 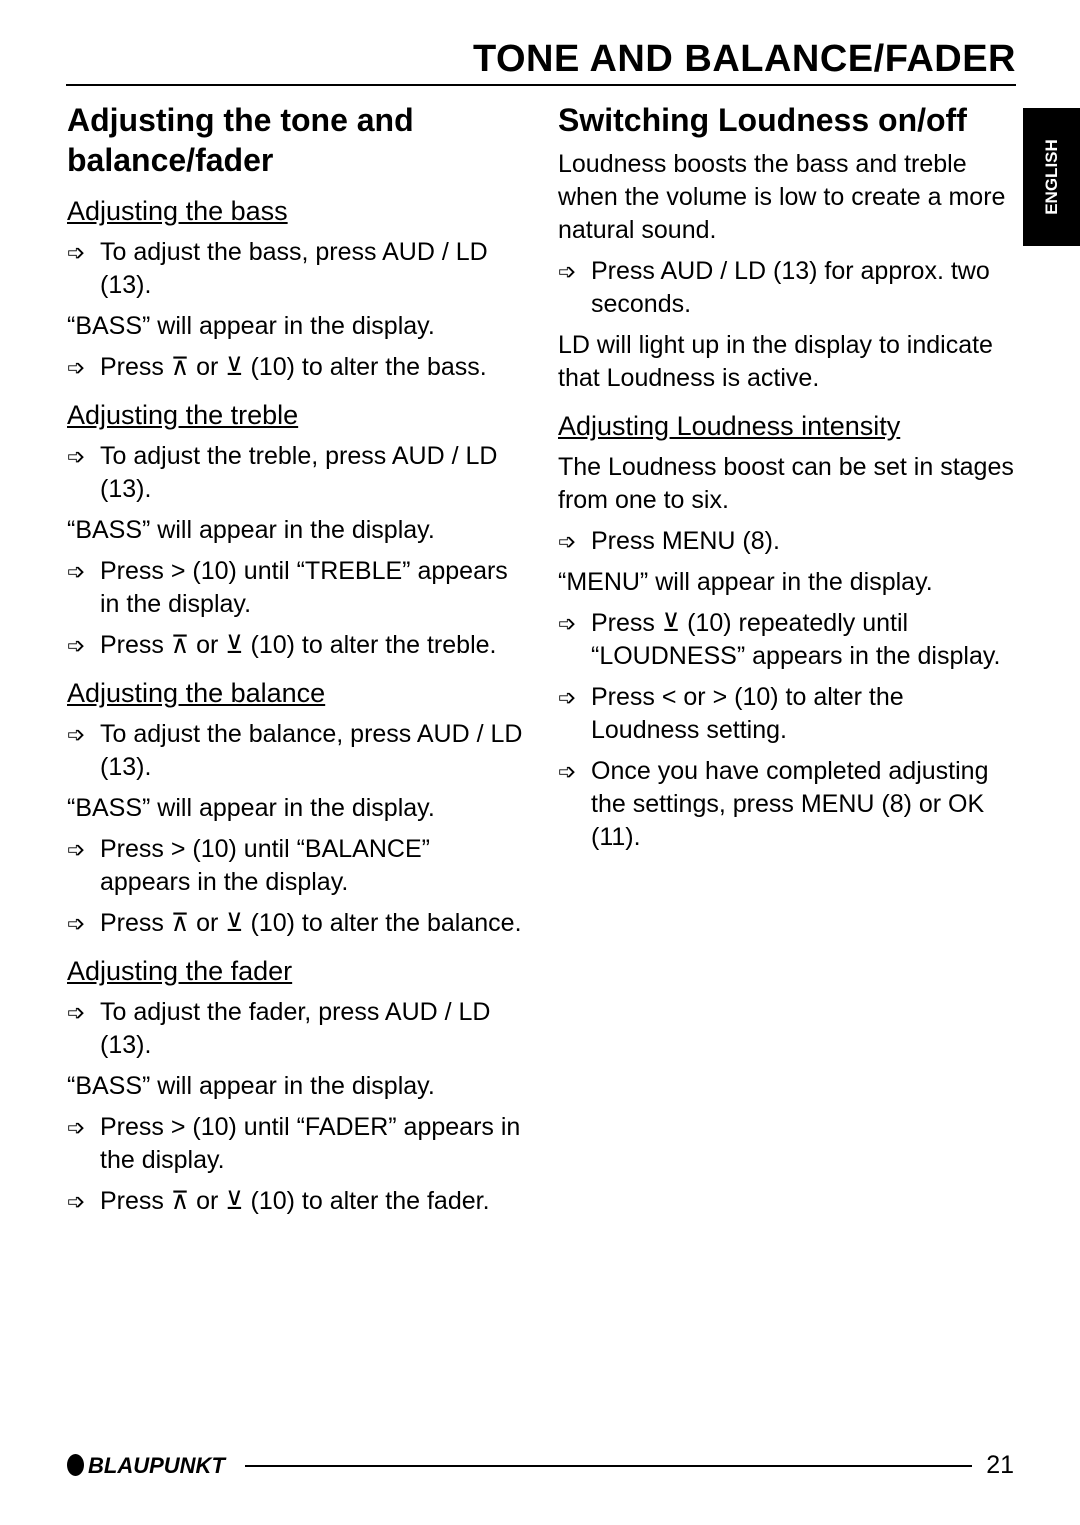 What do you see at coordinates (762, 120) in the screenshot?
I see `loudness-heading: Switching Loudness on/off` at bounding box center [762, 120].